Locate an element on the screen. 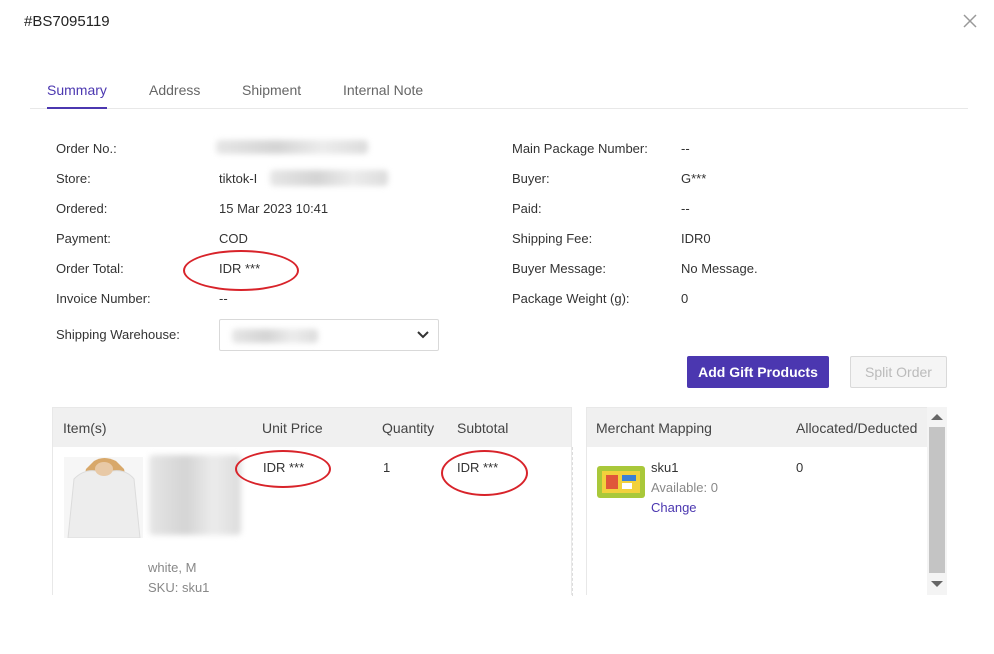  allocated-value: 0 is located at coordinates (800, 467).